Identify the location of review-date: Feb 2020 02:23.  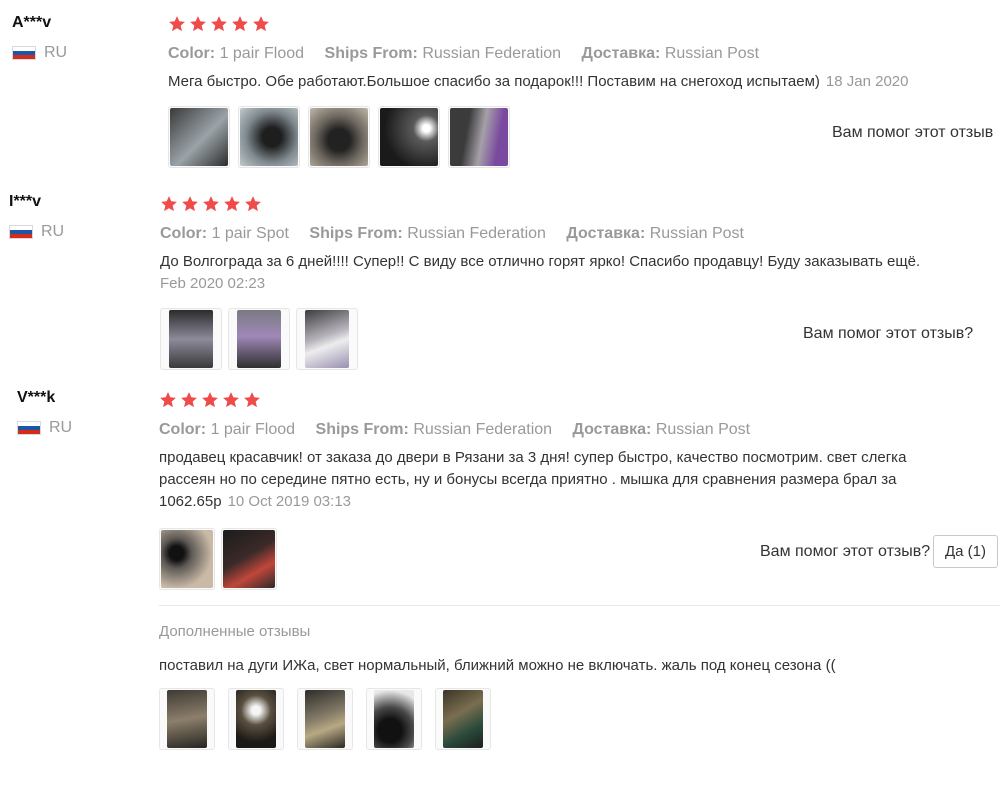
(213, 283).